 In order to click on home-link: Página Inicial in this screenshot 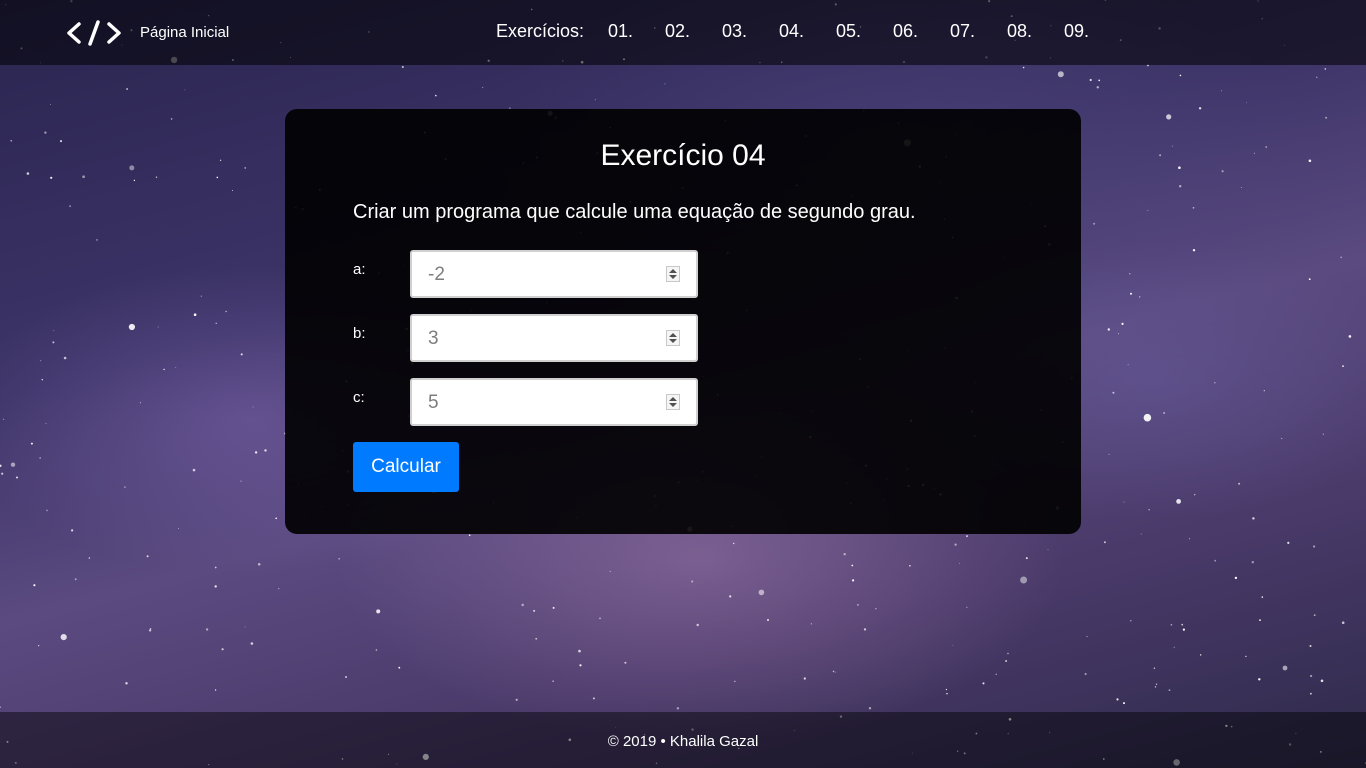, I will do `click(184, 32)`.